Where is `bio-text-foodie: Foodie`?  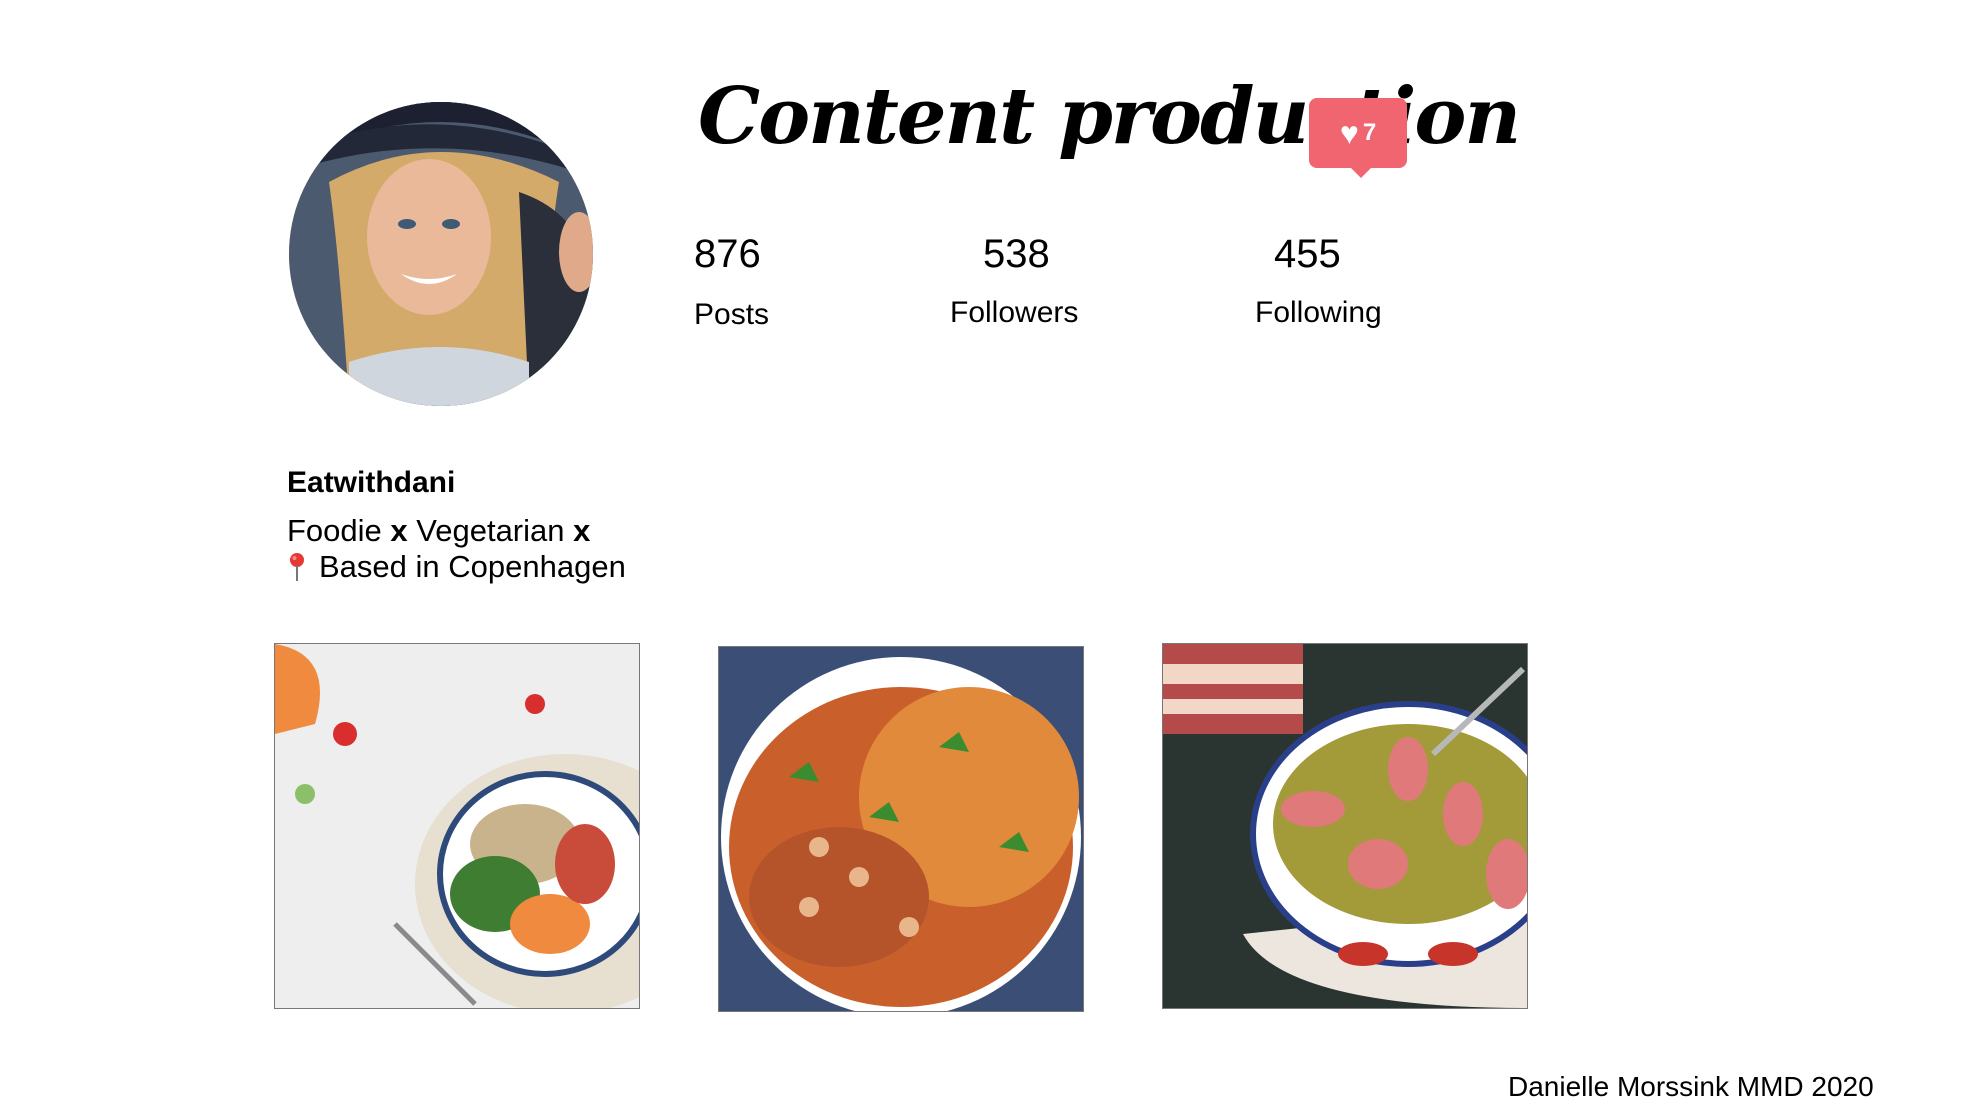 bio-text-foodie: Foodie is located at coordinates (339, 530).